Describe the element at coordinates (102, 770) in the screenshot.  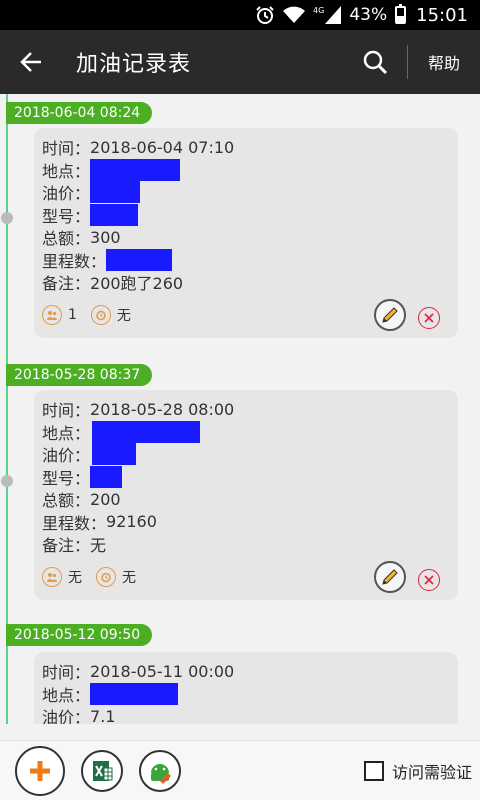
I see `export-excel-button` at that location.